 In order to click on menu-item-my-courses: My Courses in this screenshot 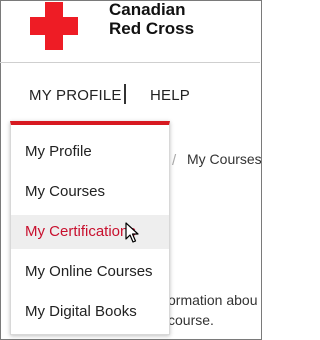, I will do `click(90, 192)`.